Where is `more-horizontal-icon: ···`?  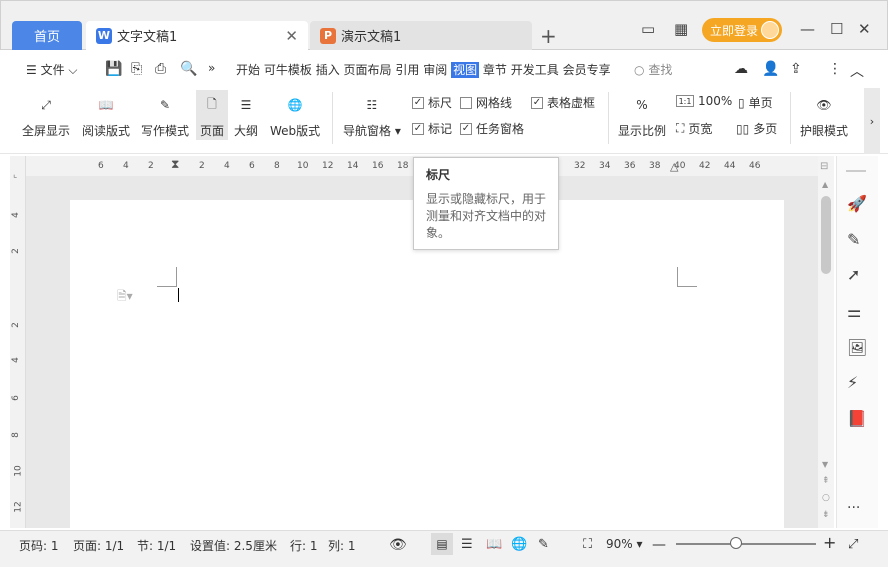 more-horizontal-icon: ··· is located at coordinates (853, 508).